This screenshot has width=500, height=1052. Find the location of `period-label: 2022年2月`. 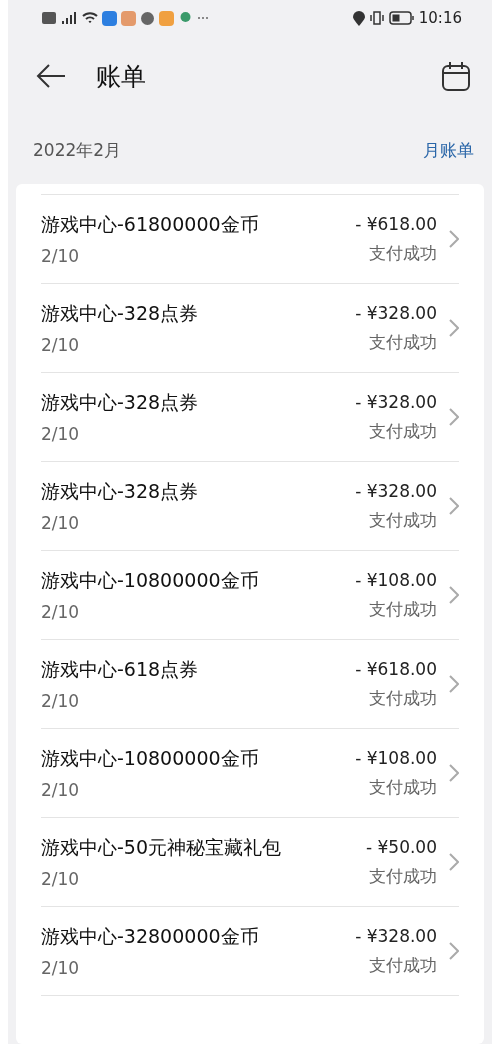

period-label: 2022年2月 is located at coordinates (77, 150).